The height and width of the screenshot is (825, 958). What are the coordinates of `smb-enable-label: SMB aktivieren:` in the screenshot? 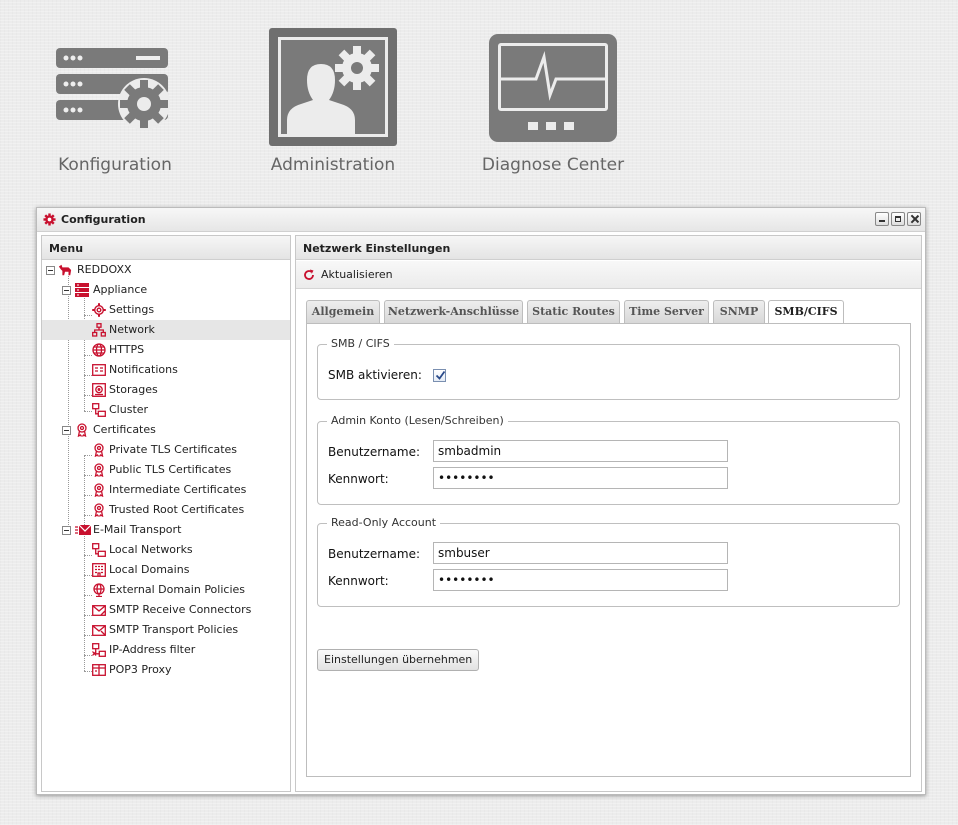 It's located at (375, 375).